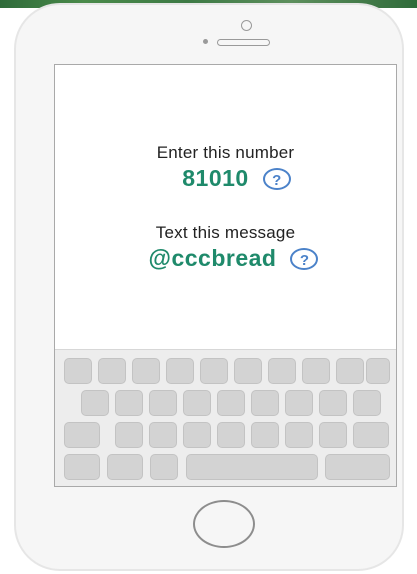 The width and height of the screenshot is (417, 574). What do you see at coordinates (224, 524) in the screenshot?
I see `home-button-icon` at bounding box center [224, 524].